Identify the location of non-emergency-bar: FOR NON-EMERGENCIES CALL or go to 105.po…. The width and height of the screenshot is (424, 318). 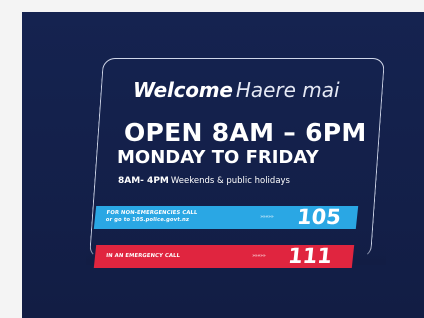
(226, 217).